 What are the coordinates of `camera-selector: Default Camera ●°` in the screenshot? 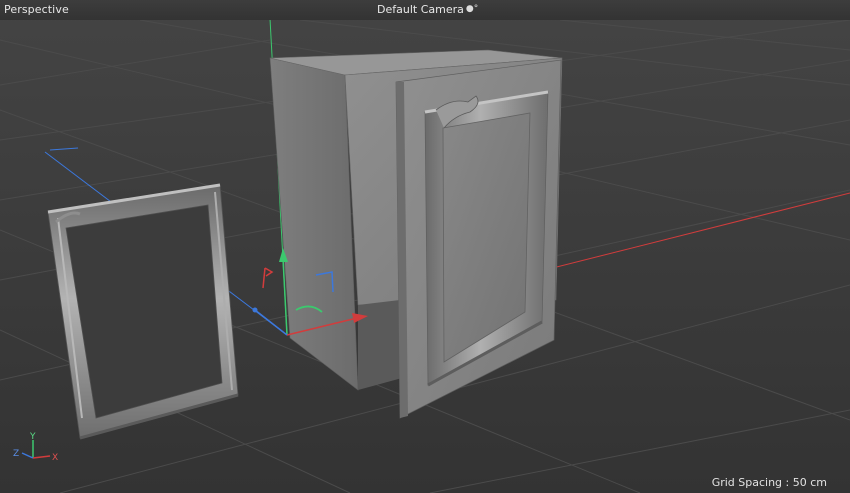 It's located at (427, 9).